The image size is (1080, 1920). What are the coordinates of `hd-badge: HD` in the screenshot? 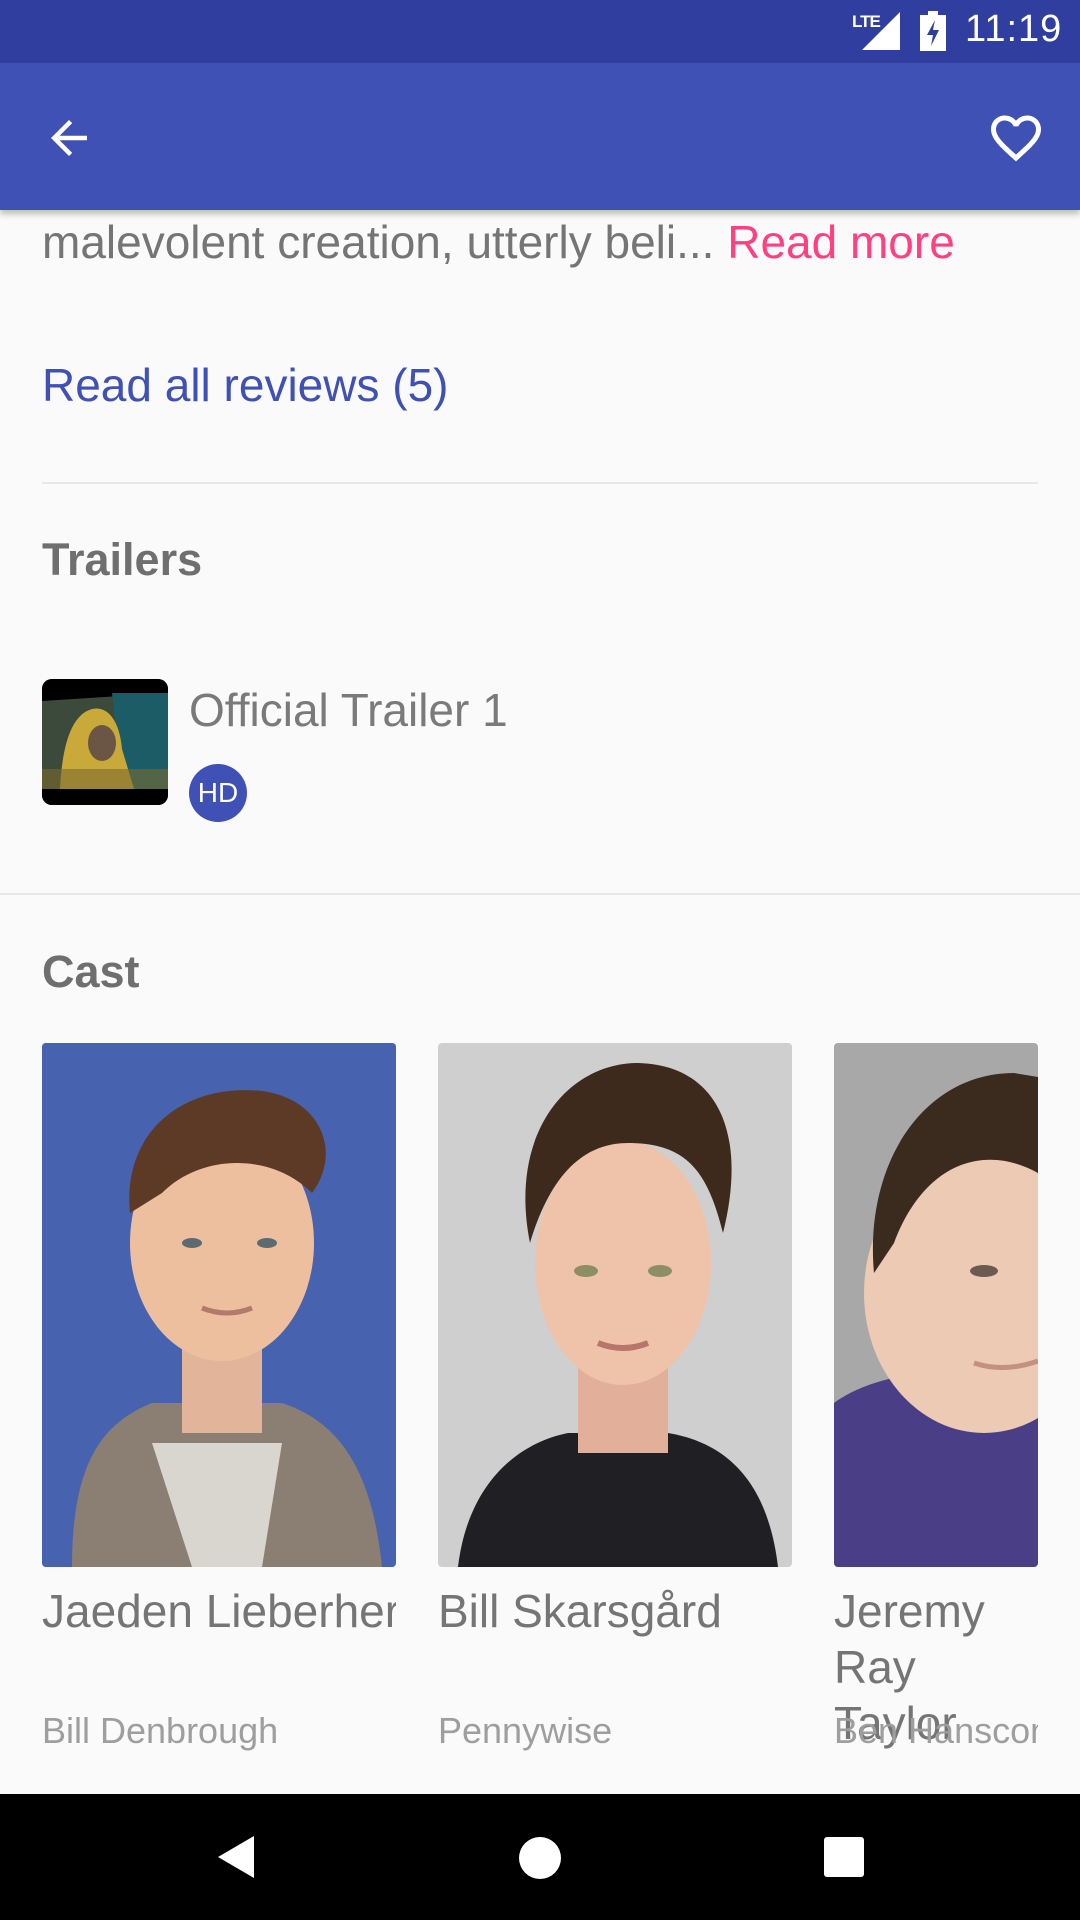 It's located at (218, 793).